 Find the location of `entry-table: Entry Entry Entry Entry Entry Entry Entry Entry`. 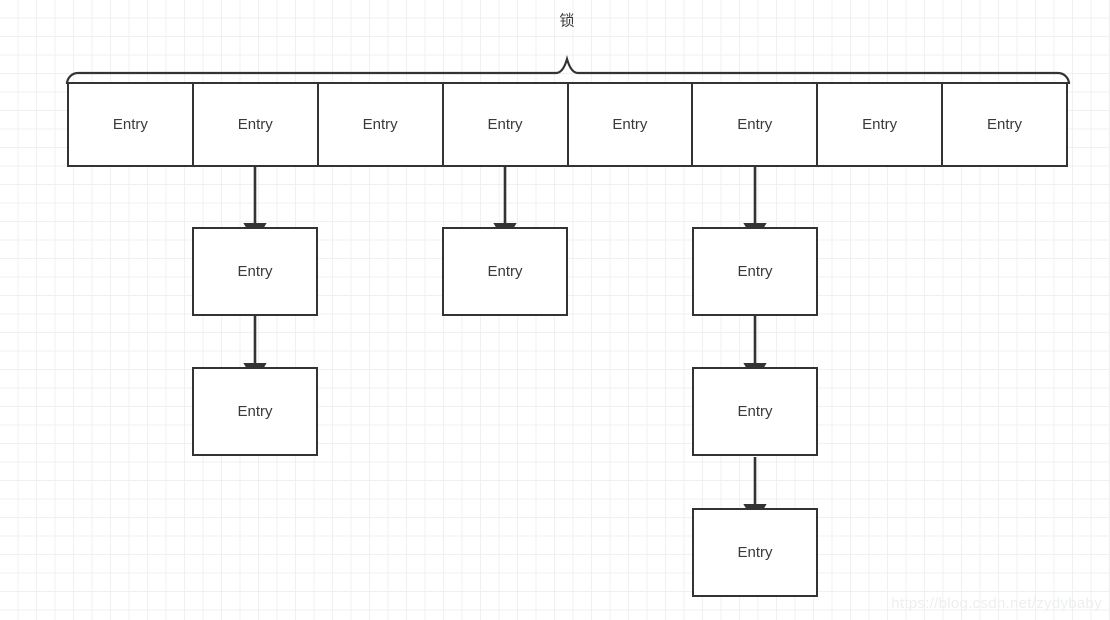

entry-table: Entry Entry Entry Entry Entry Entry Entry Entry is located at coordinates (567, 124).